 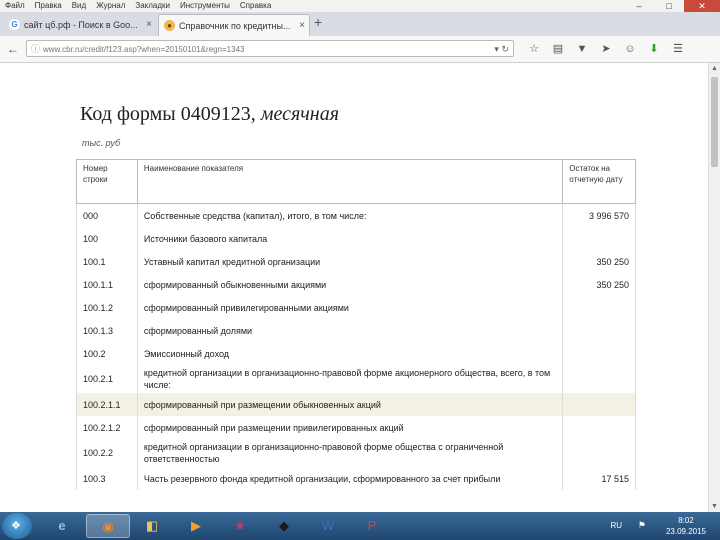 I want to click on start-button: ❖, so click(x=17, y=526).